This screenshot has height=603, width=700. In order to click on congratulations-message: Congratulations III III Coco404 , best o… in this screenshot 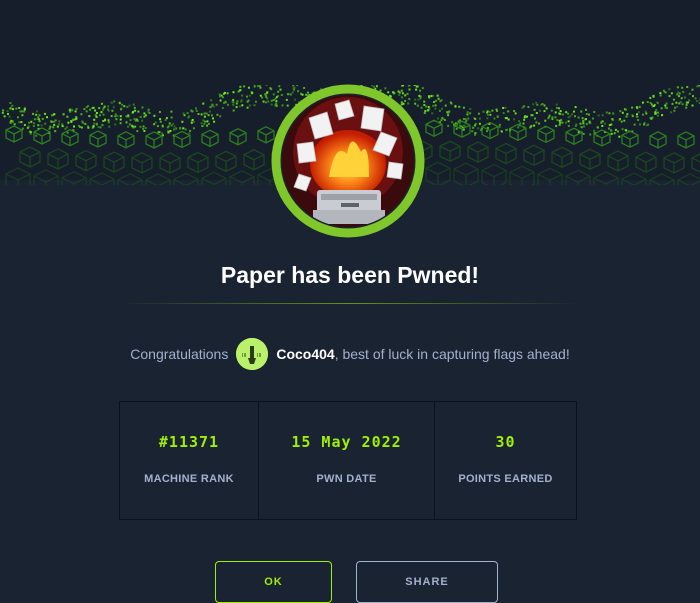, I will do `click(350, 354)`.